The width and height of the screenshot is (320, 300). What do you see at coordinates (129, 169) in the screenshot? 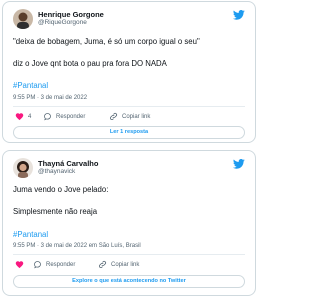
I see `tweet-header: Thayná Carvalho @thaynavick` at bounding box center [129, 169].